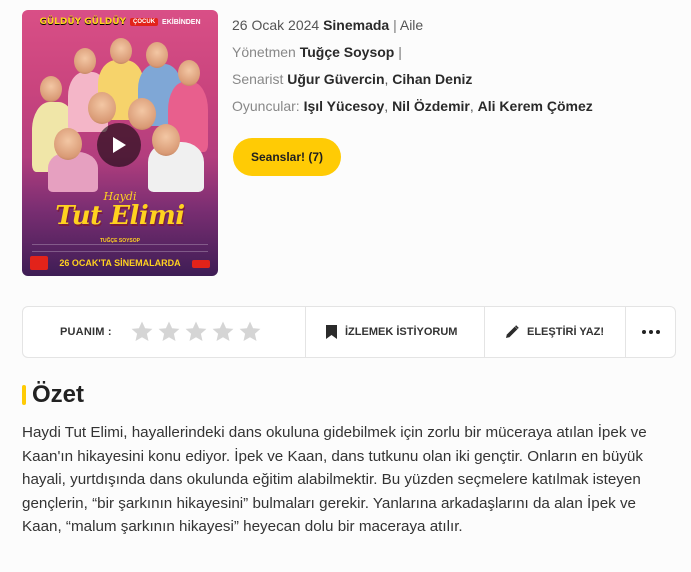 The image size is (691, 572). I want to click on play-icon, so click(119, 145).